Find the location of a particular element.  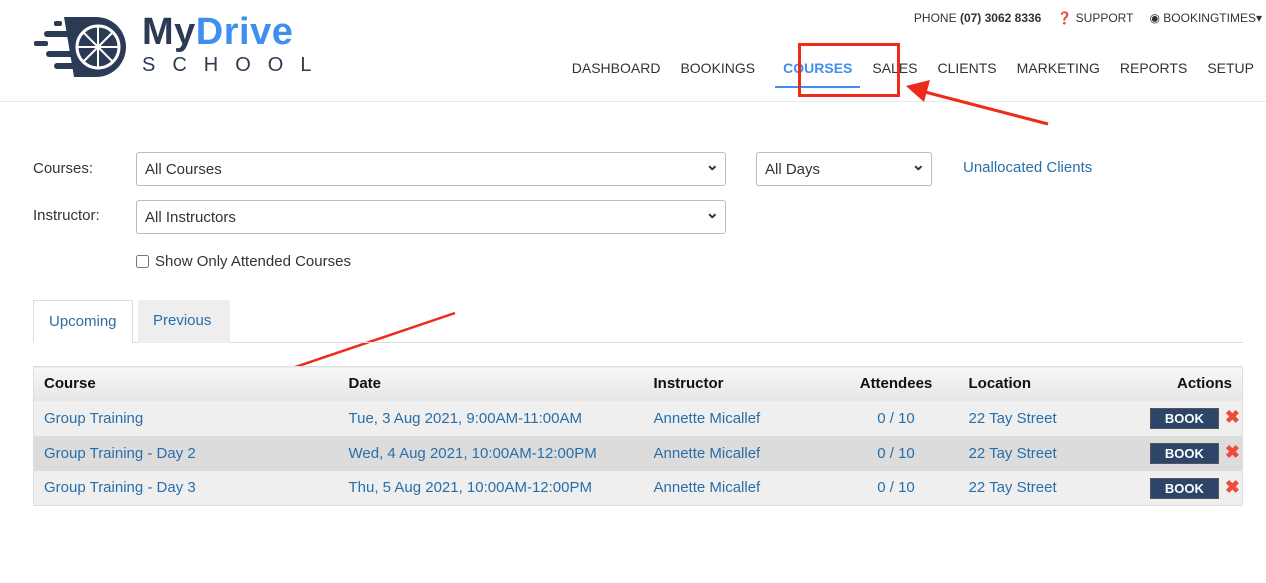

col-location: Location is located at coordinates (1033, 383).